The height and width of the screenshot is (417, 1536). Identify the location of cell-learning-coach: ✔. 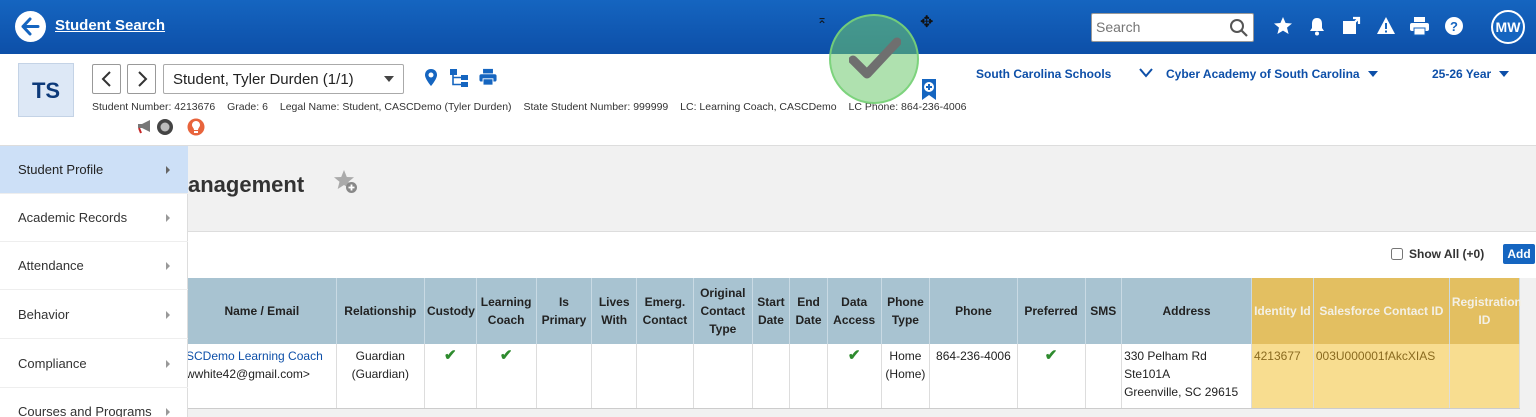
(506, 376).